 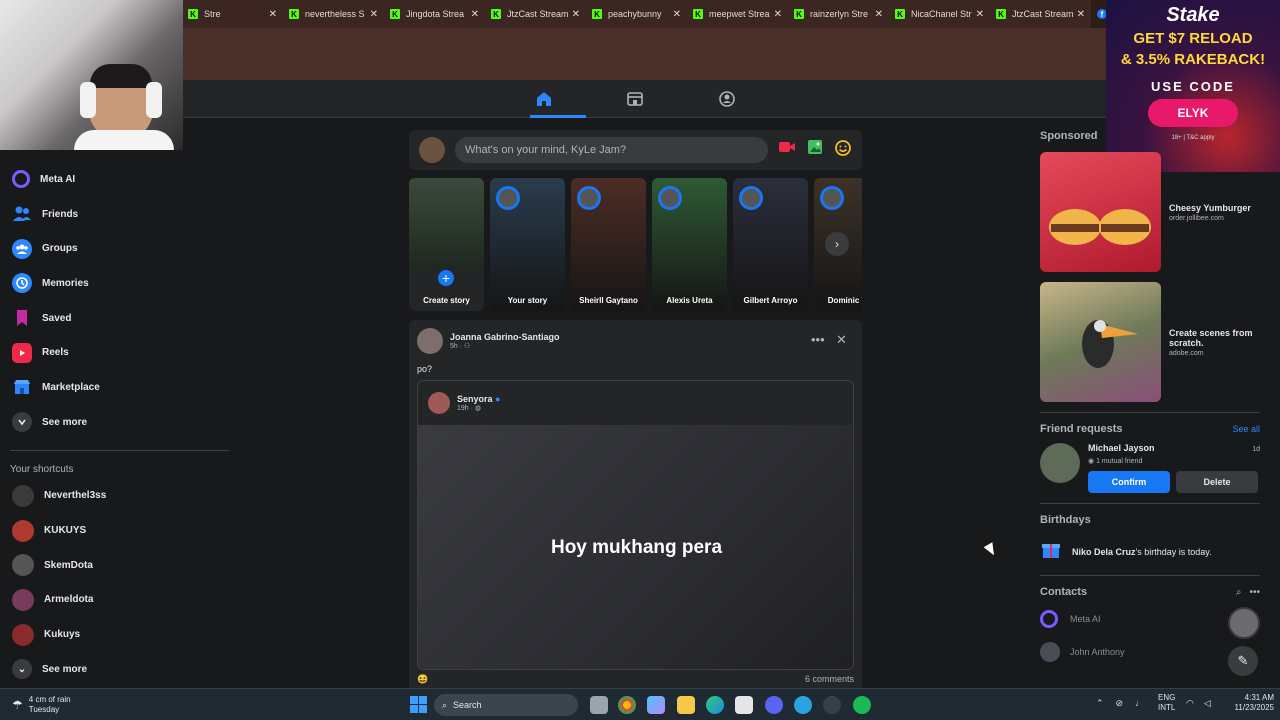 What do you see at coordinates (505, 337) in the screenshot?
I see `post-author: Joanna Gabrino-Santiago` at bounding box center [505, 337].